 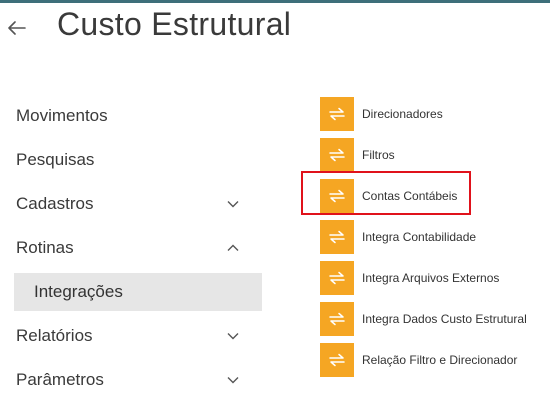 What do you see at coordinates (55, 159) in the screenshot?
I see `sidebar-item-label: Pesquisas` at bounding box center [55, 159].